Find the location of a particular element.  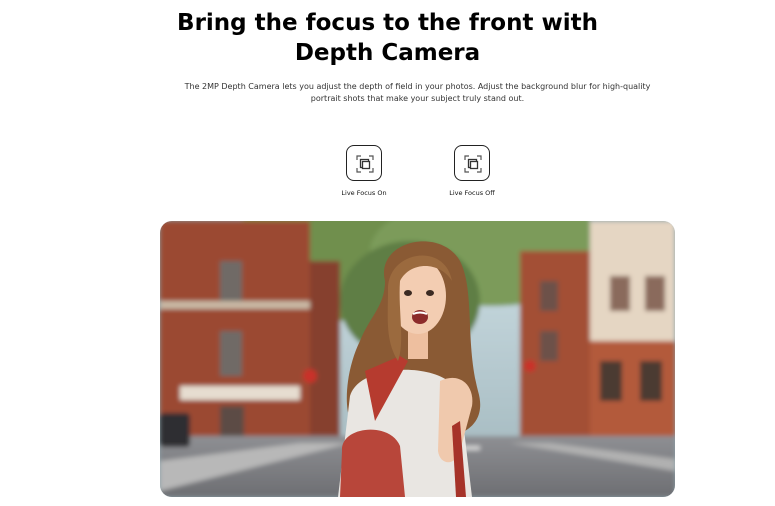

live-focus-off-label: Live Focus Off is located at coordinates (472, 193).